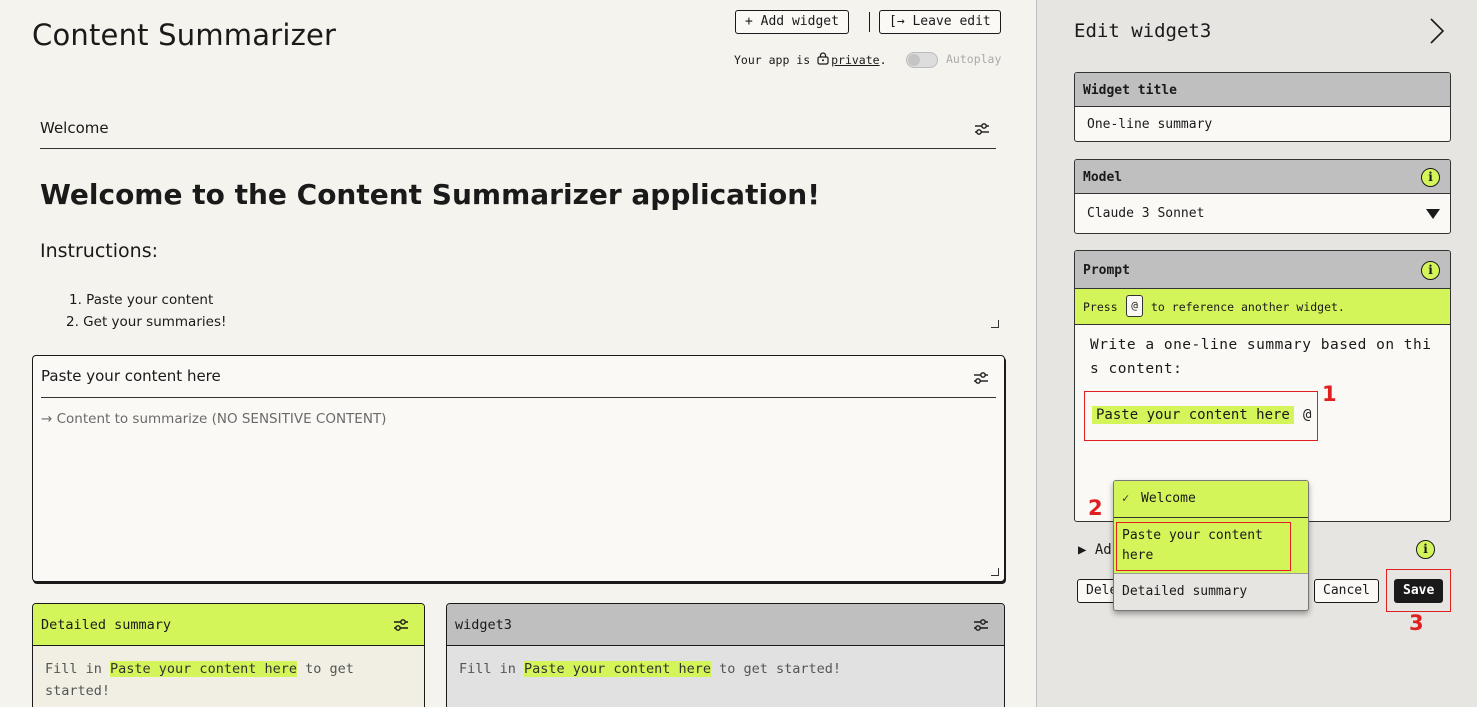  I want to click on app-title: Content Summarizer, so click(184, 35).